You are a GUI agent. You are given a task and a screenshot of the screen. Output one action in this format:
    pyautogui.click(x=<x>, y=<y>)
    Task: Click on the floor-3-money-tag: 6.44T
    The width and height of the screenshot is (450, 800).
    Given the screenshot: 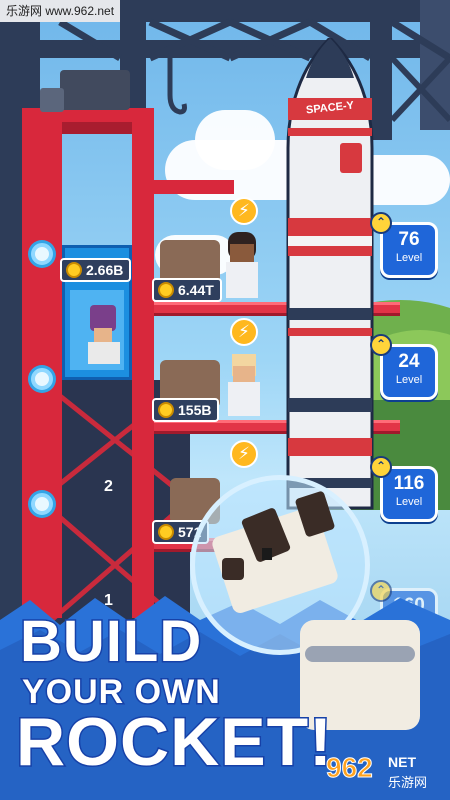 What is the action you would take?
    pyautogui.click(x=187, y=290)
    